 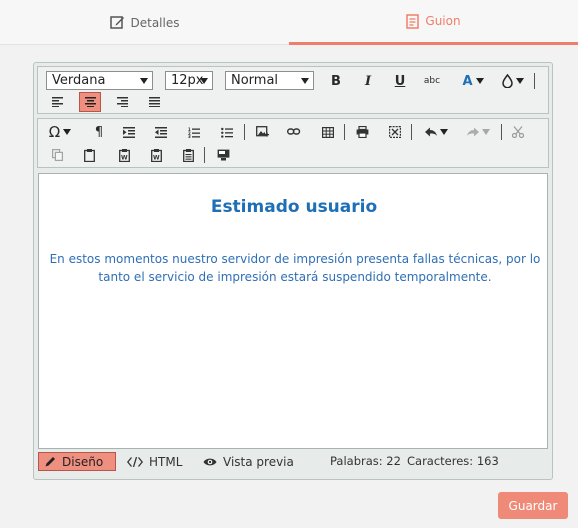 I want to click on paragraph-mark-label: ¶, so click(x=99, y=132).